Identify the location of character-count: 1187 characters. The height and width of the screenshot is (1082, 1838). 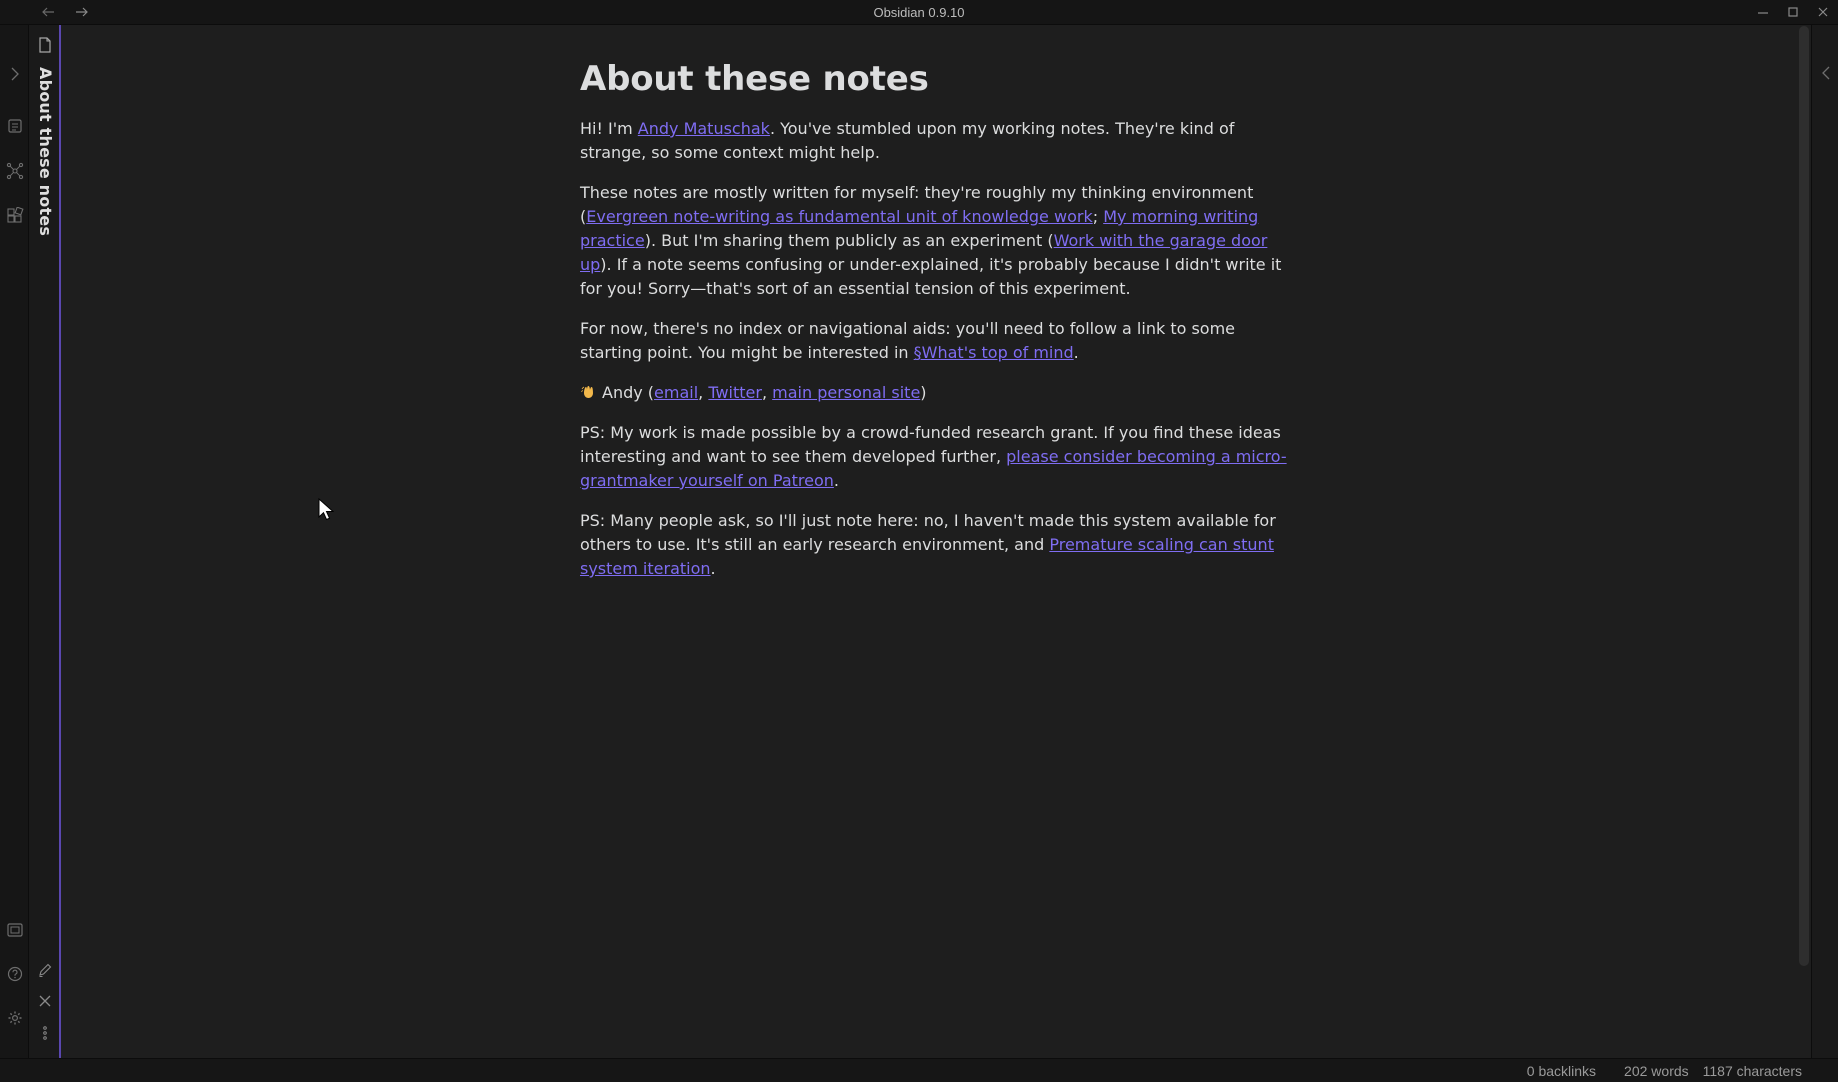
(1752, 1071).